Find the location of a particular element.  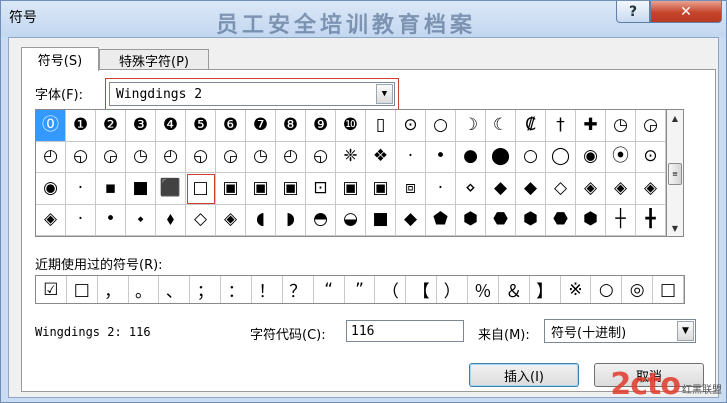

recent-symbol-cell: “ is located at coordinates (329, 289).